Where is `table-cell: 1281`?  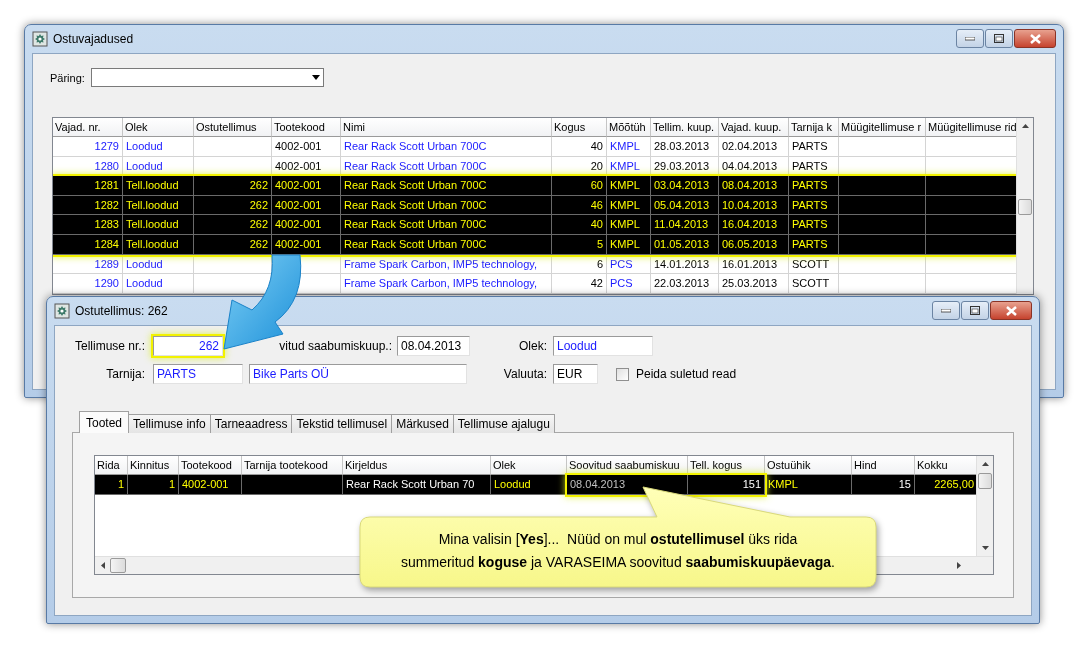
table-cell: 1281 is located at coordinates (88, 186).